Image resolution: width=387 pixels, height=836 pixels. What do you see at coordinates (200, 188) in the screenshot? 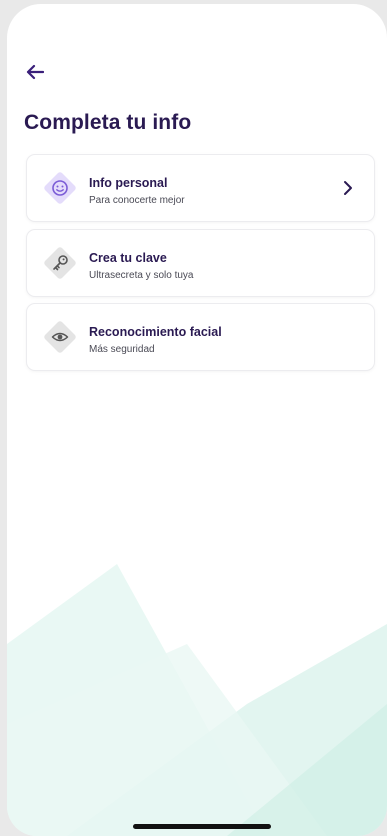
I see `card-info-personal: Info personal Para conocerte mejor` at bounding box center [200, 188].